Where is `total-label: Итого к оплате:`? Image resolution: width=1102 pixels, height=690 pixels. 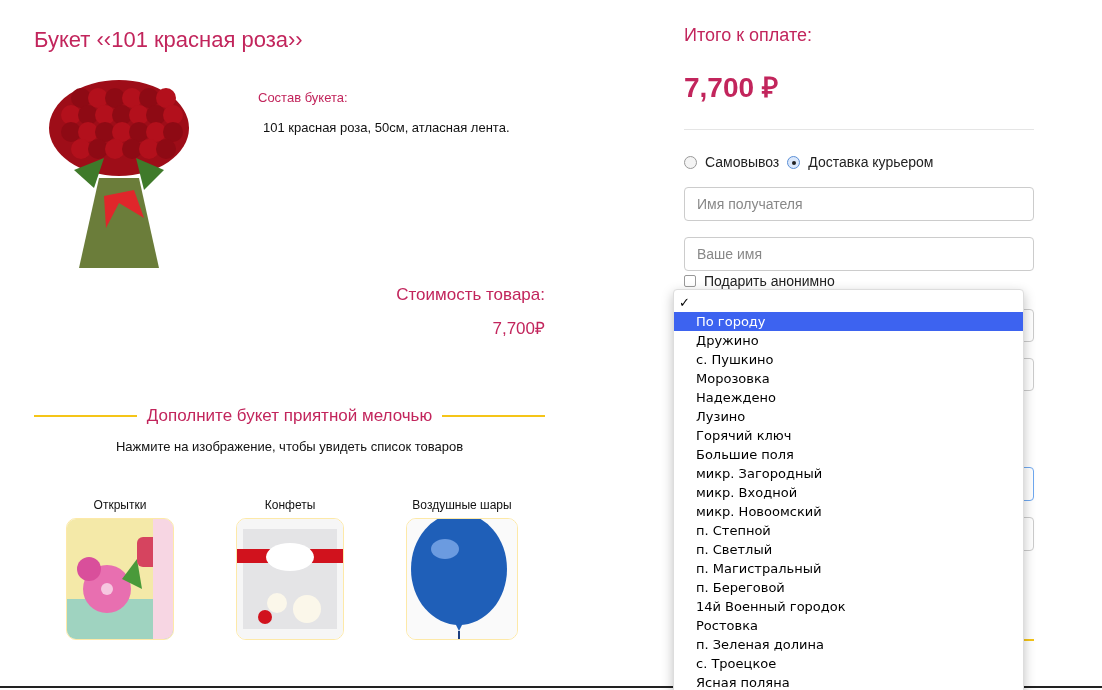
total-label: Итого к оплате: is located at coordinates (748, 35).